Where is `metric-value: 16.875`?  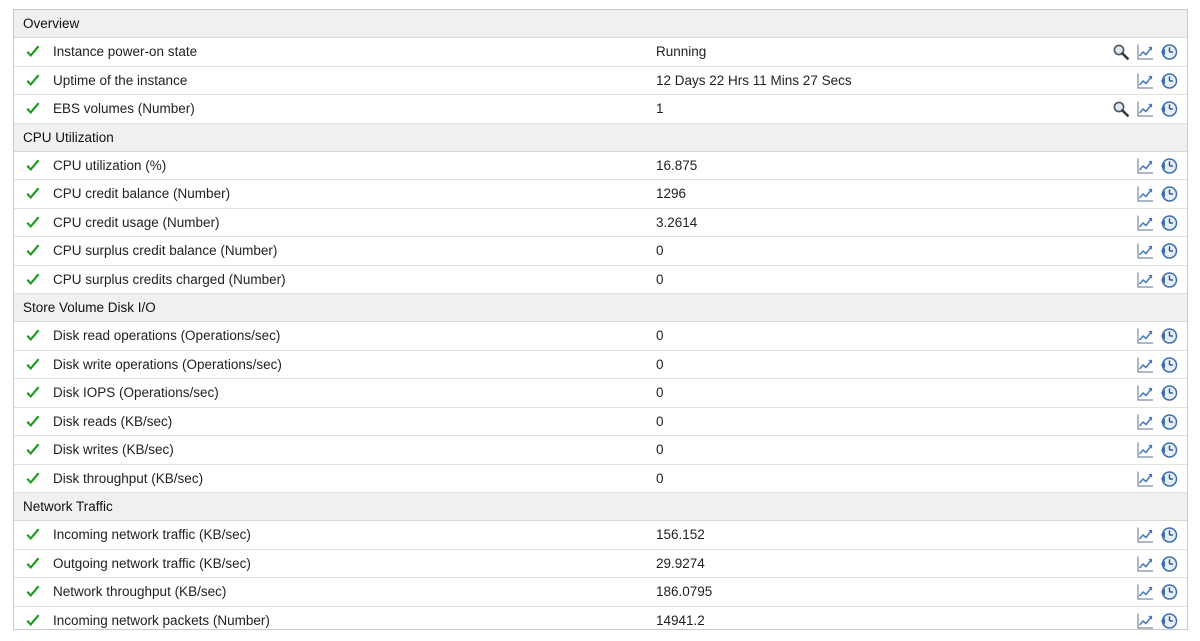 metric-value: 16.875 is located at coordinates (677, 165).